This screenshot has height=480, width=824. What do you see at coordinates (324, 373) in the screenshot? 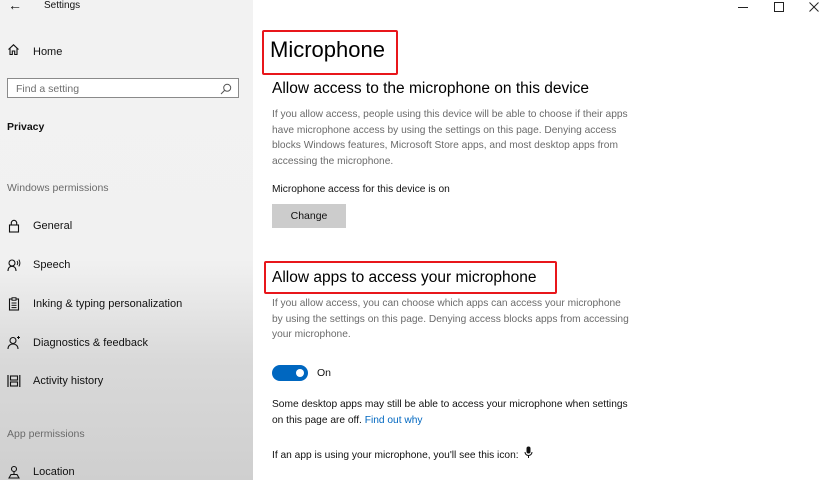
I see `toggle-state-label: On` at bounding box center [324, 373].